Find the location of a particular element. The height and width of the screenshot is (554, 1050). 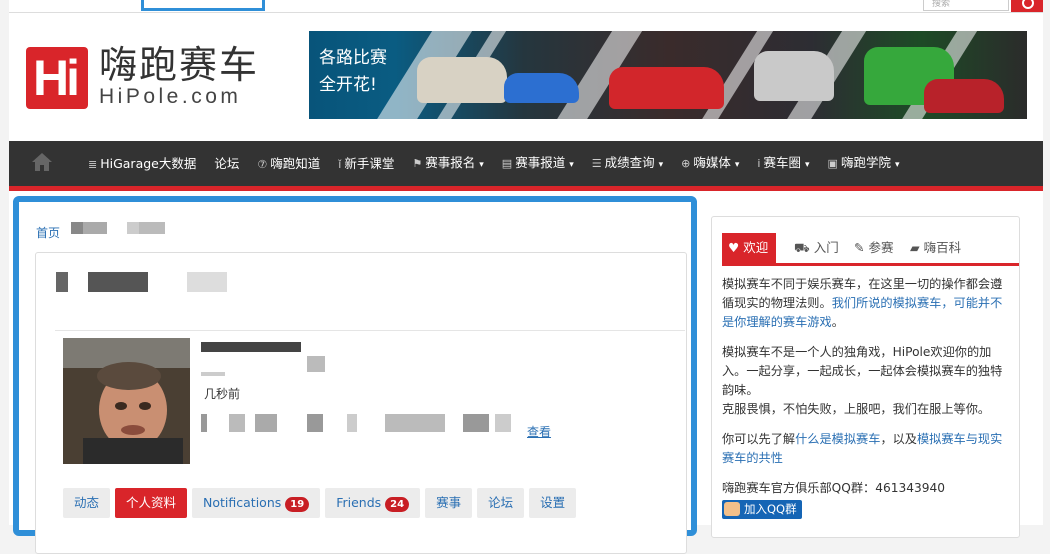

qq-icon is located at coordinates (732, 509).